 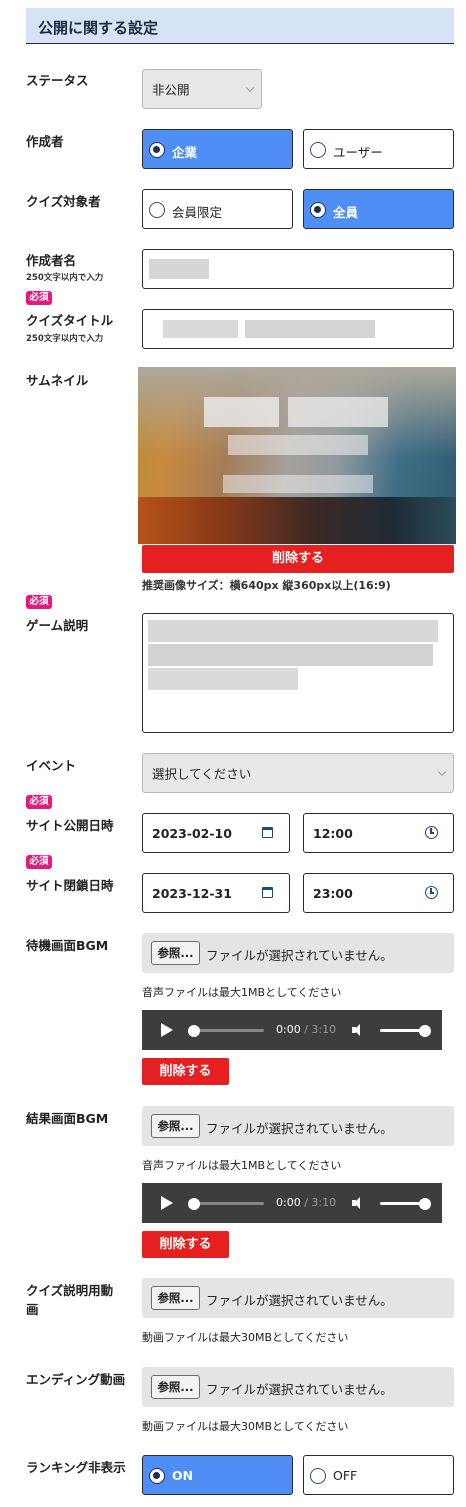 I want to click on close-date-value: 2023-12-31, so click(x=192, y=893).